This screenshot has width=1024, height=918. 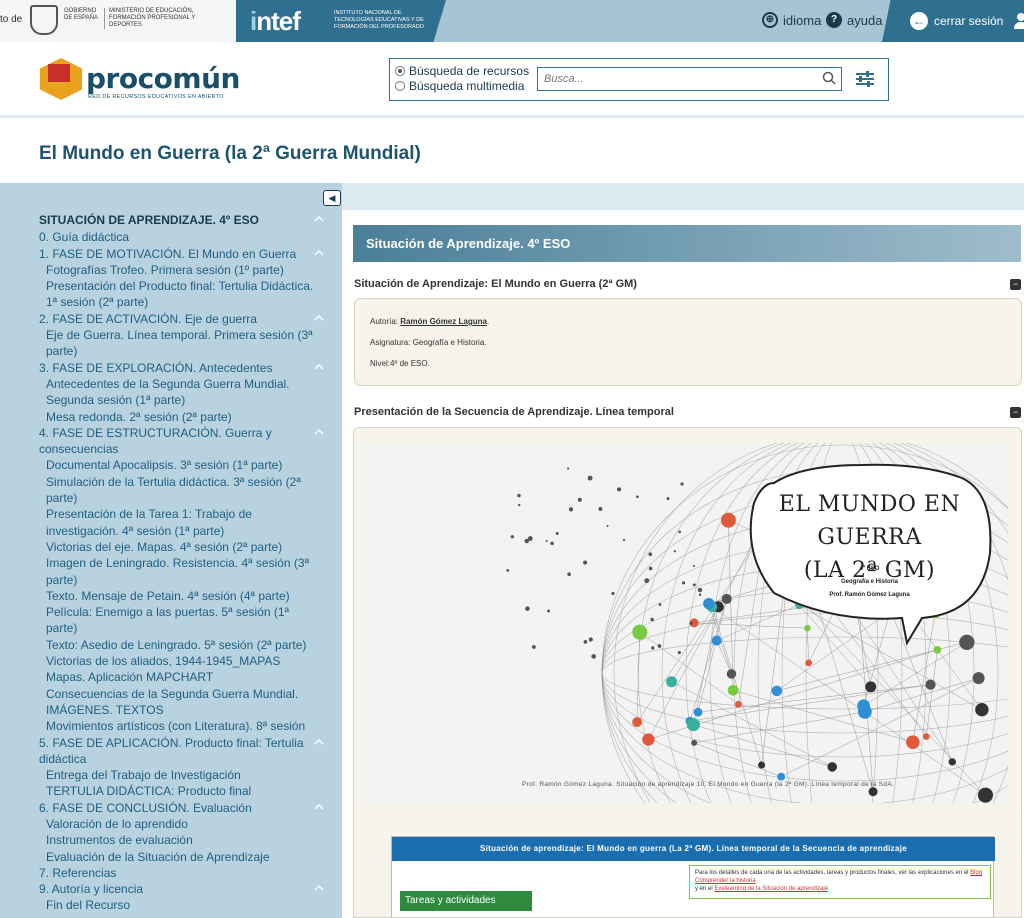 I want to click on sidebar-section: 3. FASE DE EXPLORACIÓN. Antecedentes, so click(x=184, y=368).